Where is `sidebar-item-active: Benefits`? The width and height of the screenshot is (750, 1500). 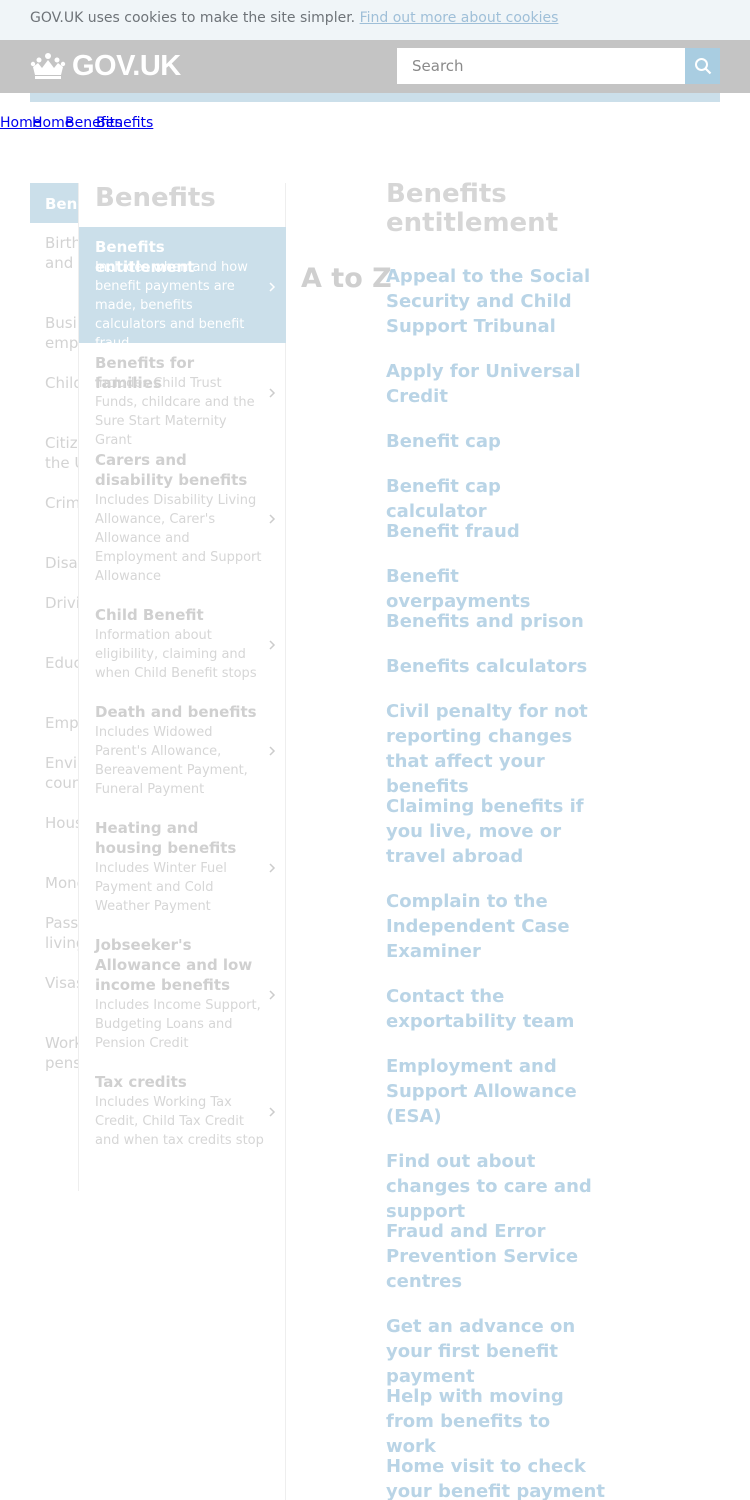 sidebar-item-active: Benefits is located at coordinates (55, 203).